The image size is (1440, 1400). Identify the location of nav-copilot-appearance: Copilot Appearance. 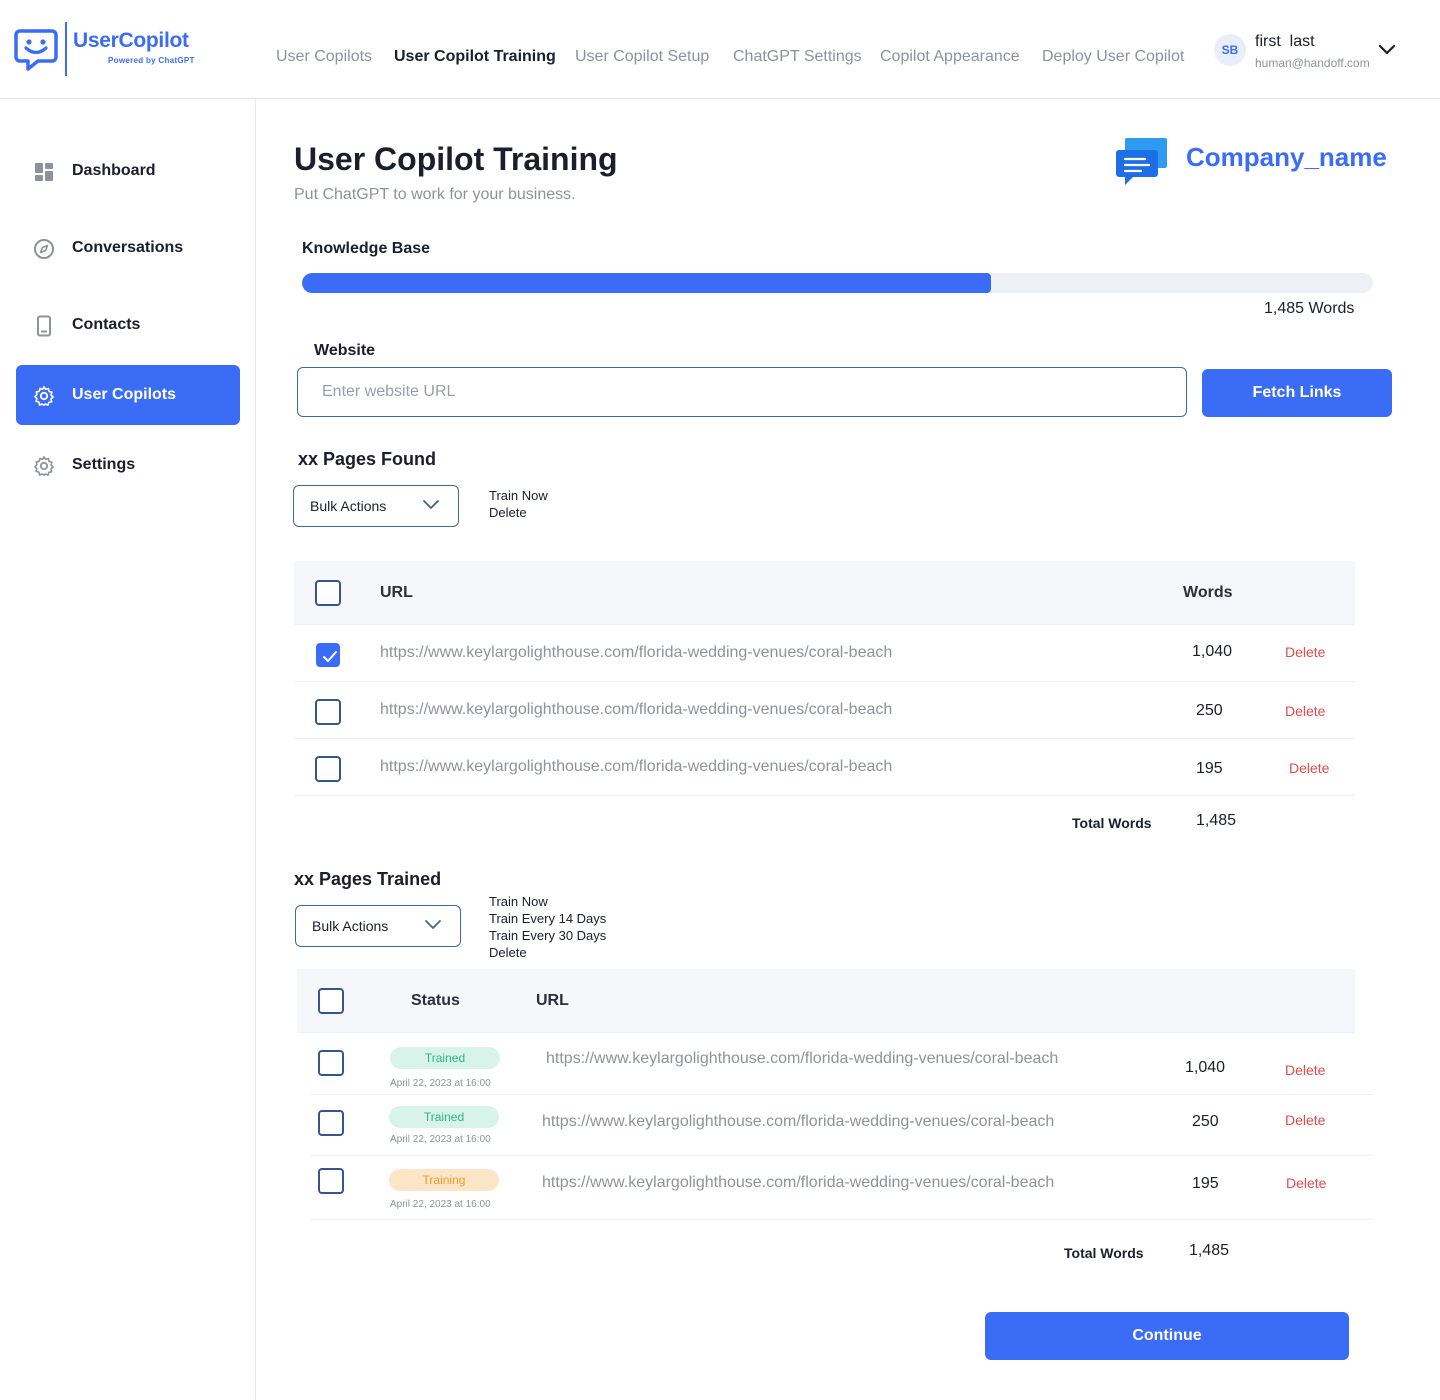
(950, 57).